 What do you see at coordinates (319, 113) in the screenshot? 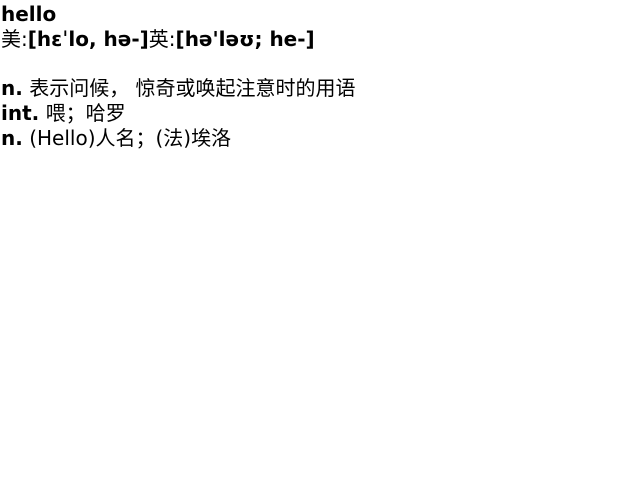
I see `definition-line: int. 喂；哈罗` at bounding box center [319, 113].